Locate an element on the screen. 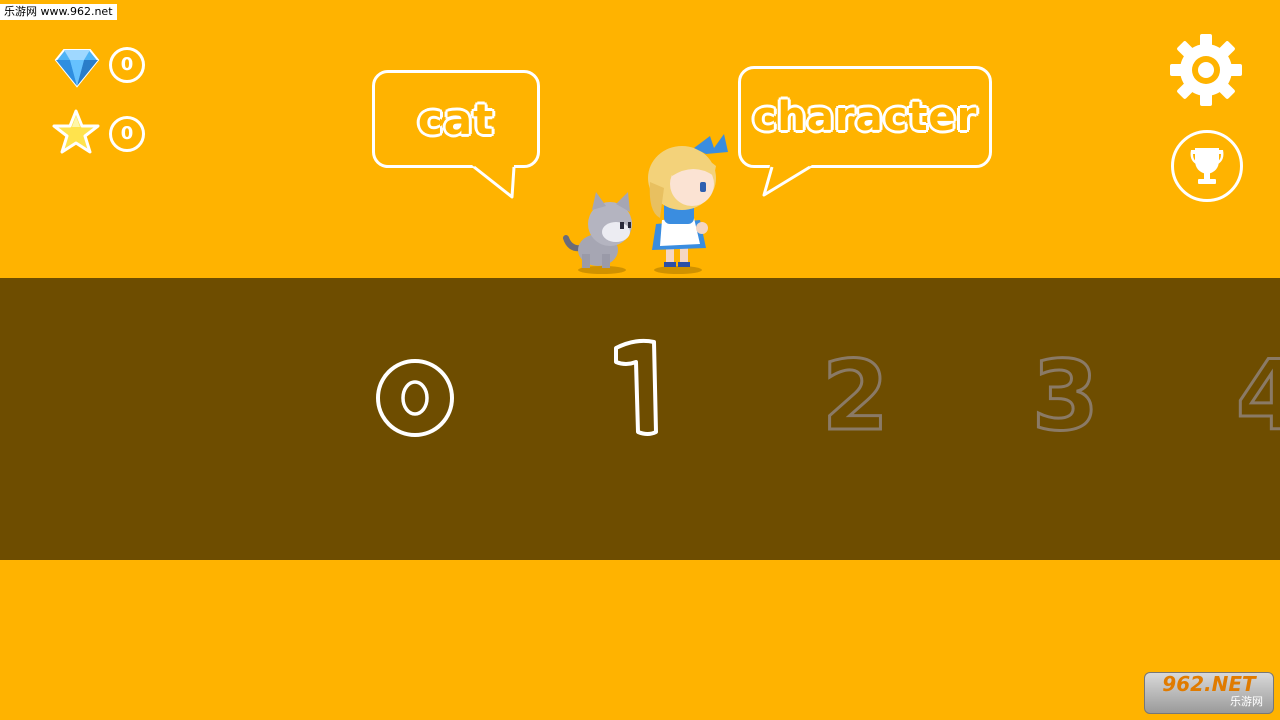  track-digit-0: 0 is located at coordinates (415, 400).